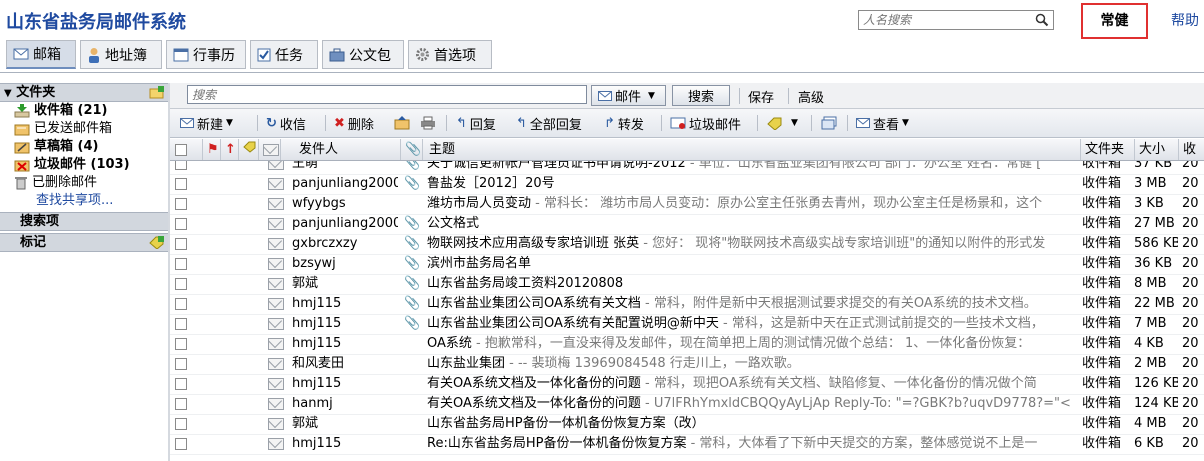 This screenshot has width=1204, height=461. I want to click on attachment-column: 📎, so click(411, 149).